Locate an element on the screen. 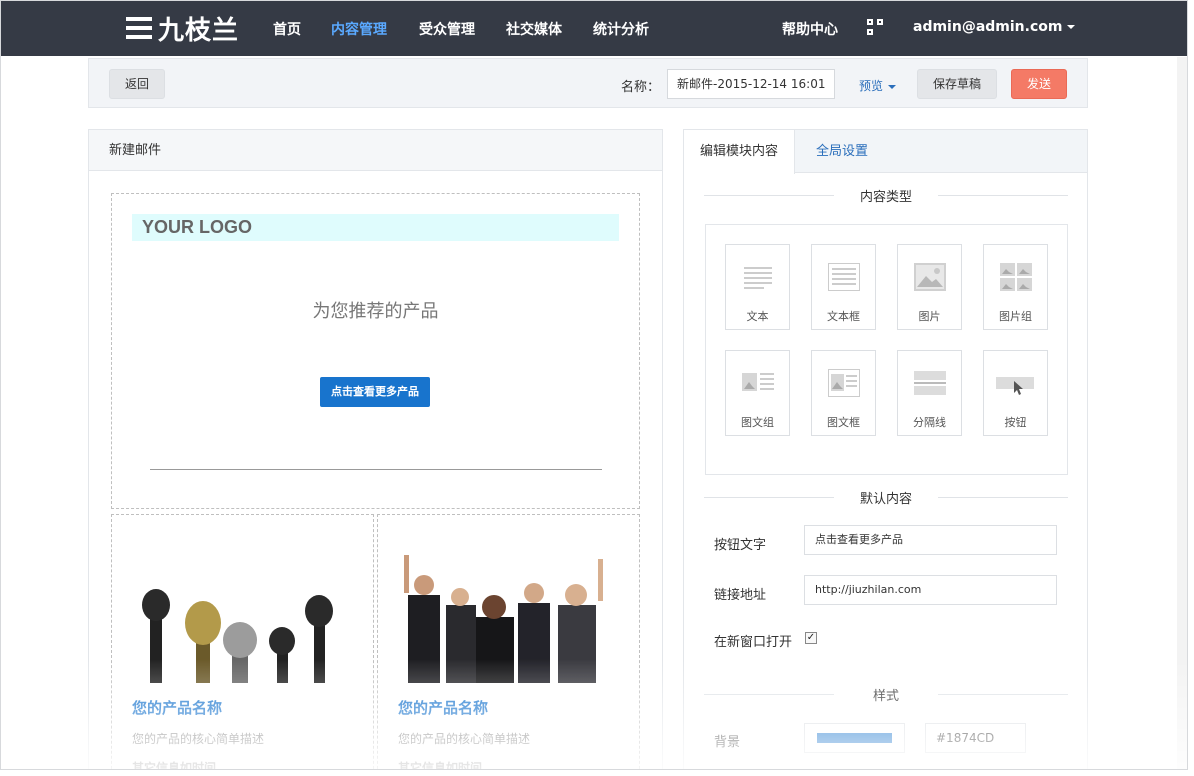 This screenshot has width=1194, height=776. default-content-title: 默认内容 is located at coordinates (886, 497).